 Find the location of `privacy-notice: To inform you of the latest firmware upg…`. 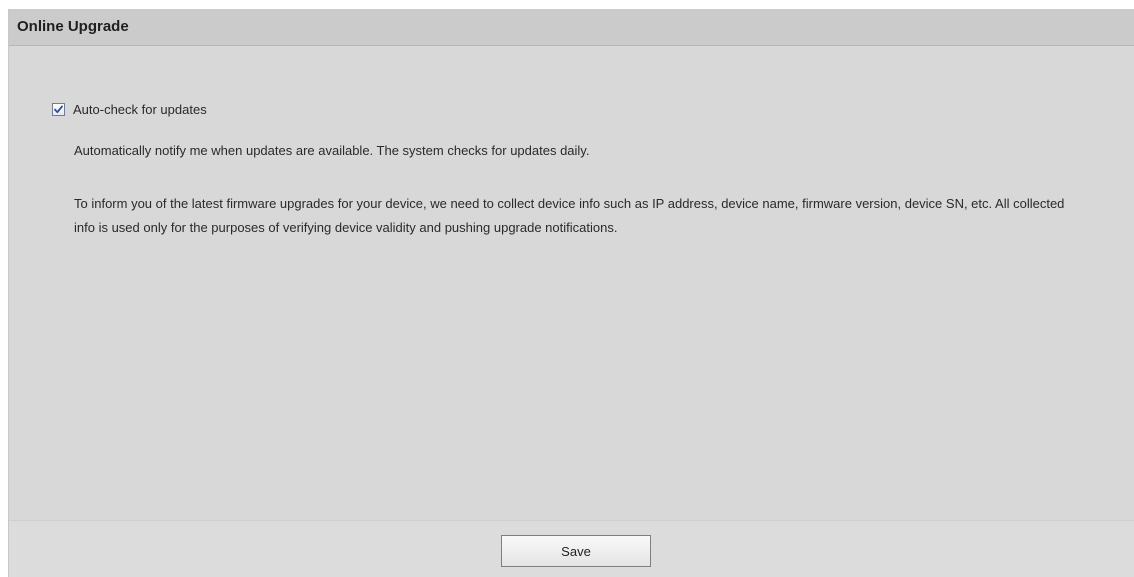

privacy-notice: To inform you of the latest firmware upg… is located at coordinates (569, 215).